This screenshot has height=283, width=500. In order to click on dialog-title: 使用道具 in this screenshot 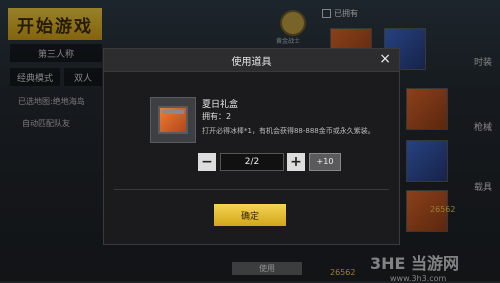, I will do `click(251, 62)`.